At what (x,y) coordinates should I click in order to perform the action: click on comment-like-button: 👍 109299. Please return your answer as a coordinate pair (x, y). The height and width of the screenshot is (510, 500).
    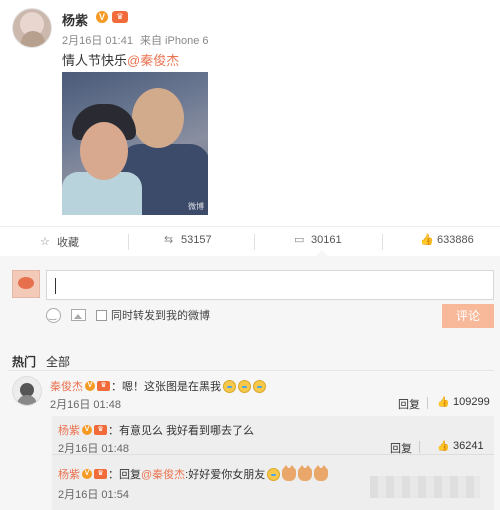
    Looking at the image, I should click on (463, 402).